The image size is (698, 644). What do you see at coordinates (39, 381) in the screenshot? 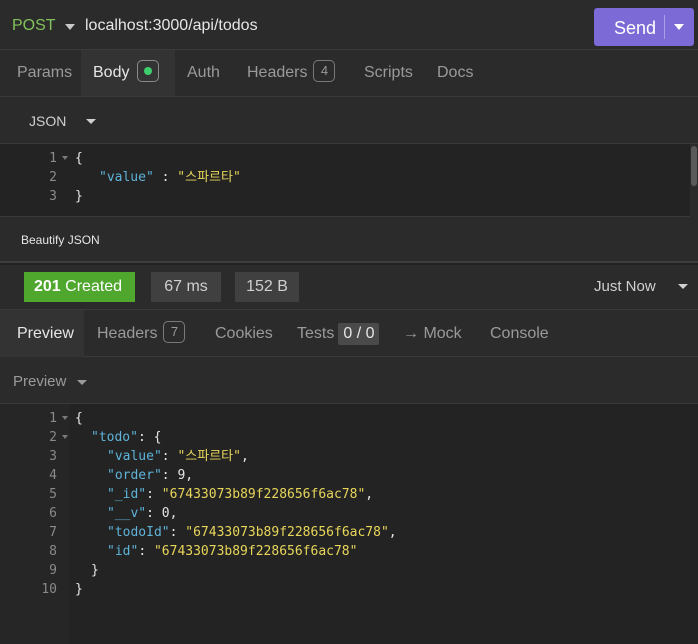
I see `preview-mode-select: Preview` at bounding box center [39, 381].